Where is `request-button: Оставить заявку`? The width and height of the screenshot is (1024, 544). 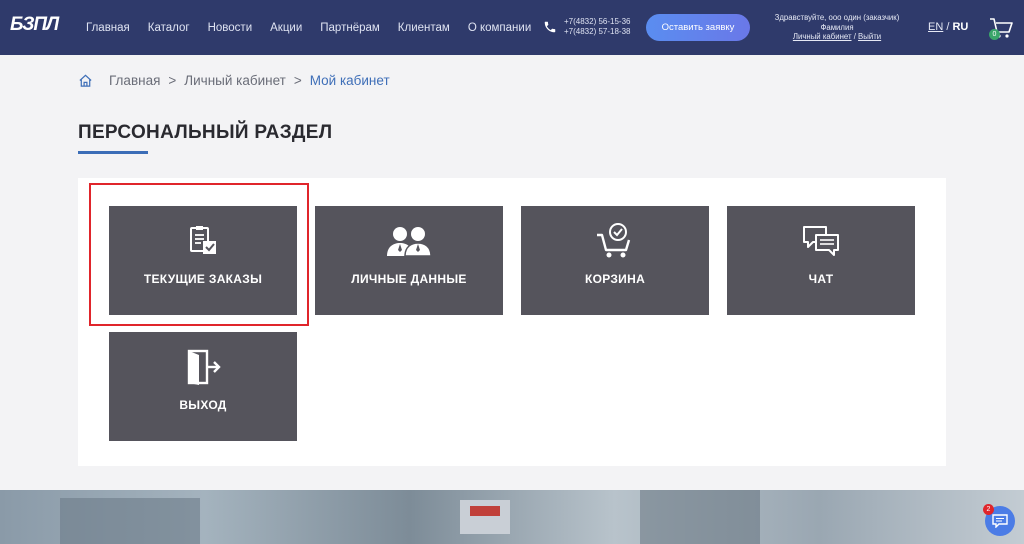 request-button: Оставить заявку is located at coordinates (698, 27).